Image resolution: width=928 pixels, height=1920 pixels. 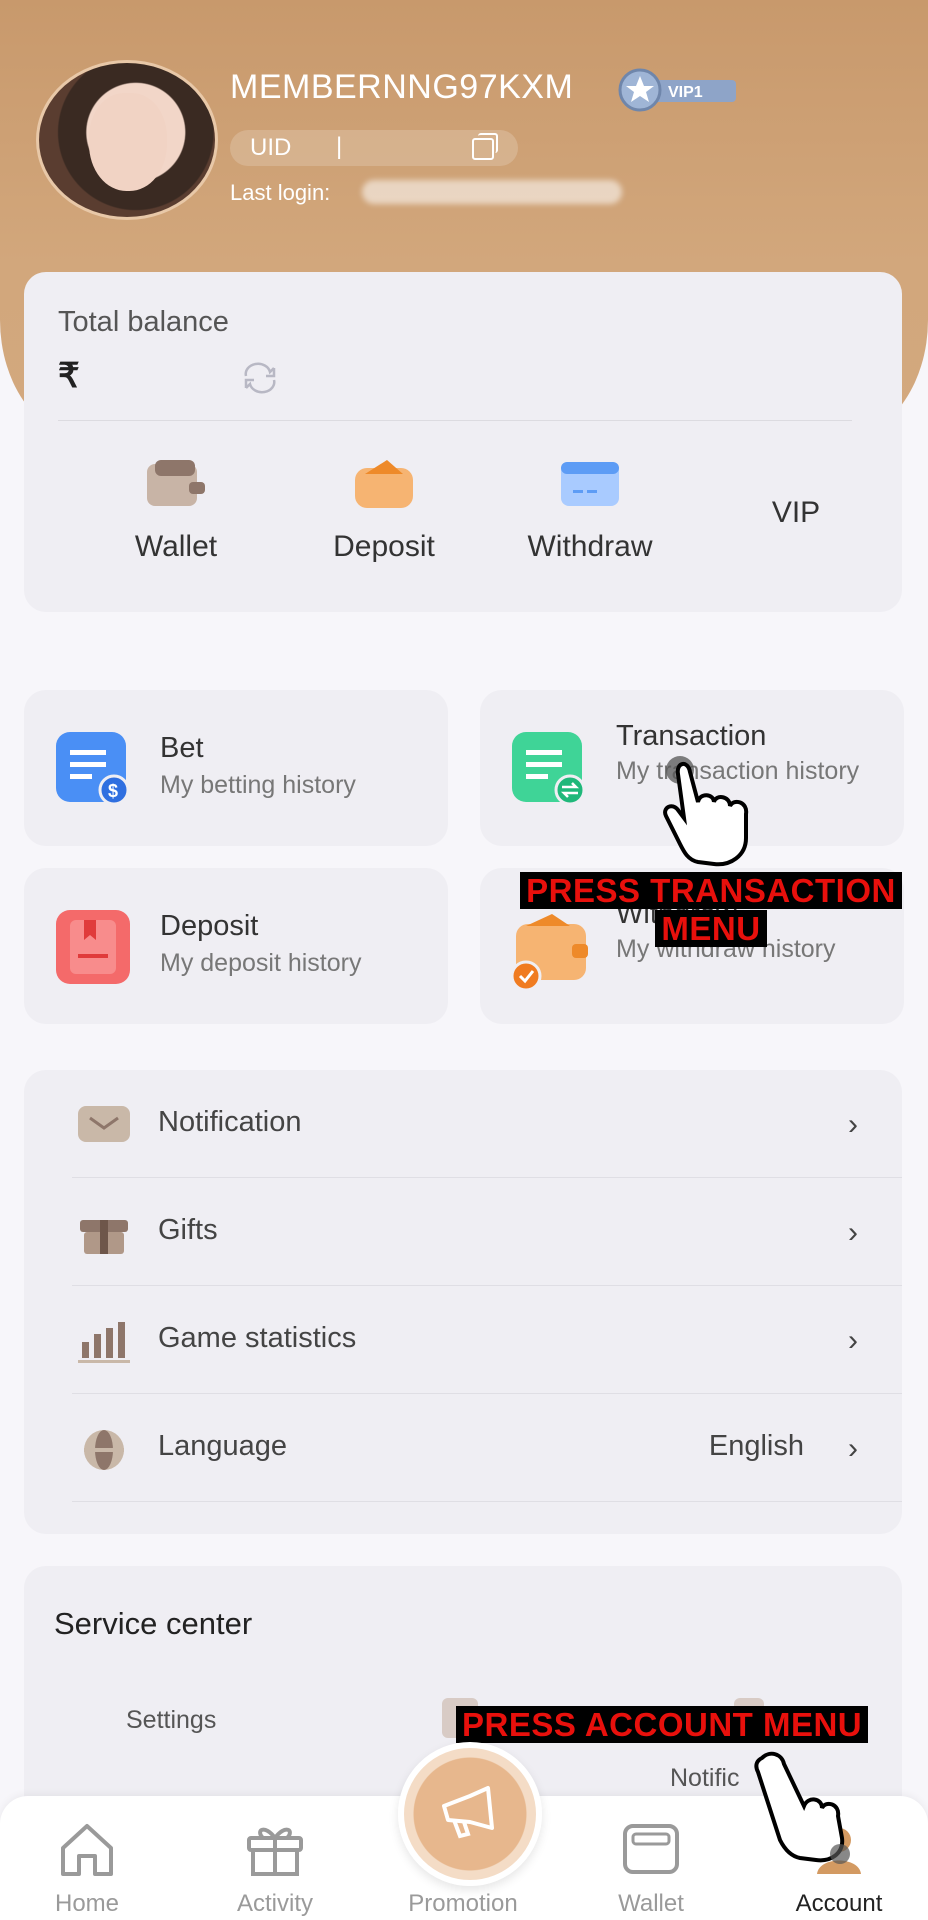 What do you see at coordinates (839, 1903) in the screenshot?
I see `tab-label: Account` at bounding box center [839, 1903].